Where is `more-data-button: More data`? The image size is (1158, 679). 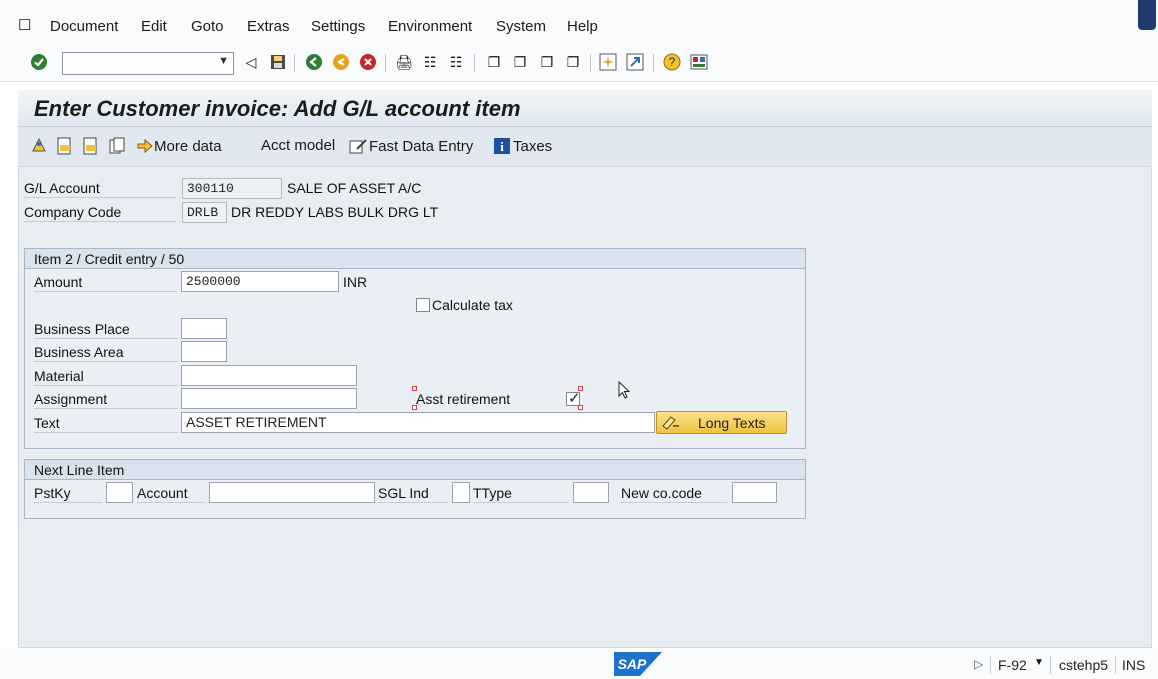
more-data-button: More data is located at coordinates (179, 146).